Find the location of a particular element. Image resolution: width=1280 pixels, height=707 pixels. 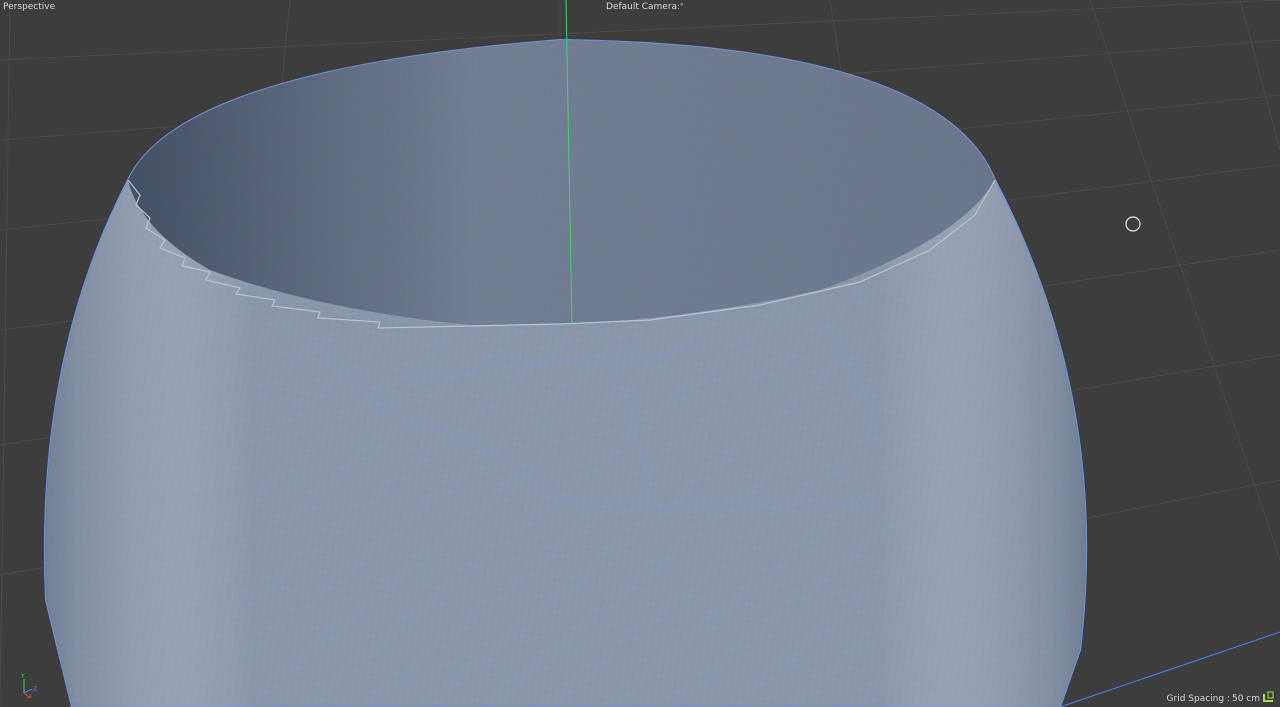

cursor-circle-icon is located at coordinates (1133, 224).